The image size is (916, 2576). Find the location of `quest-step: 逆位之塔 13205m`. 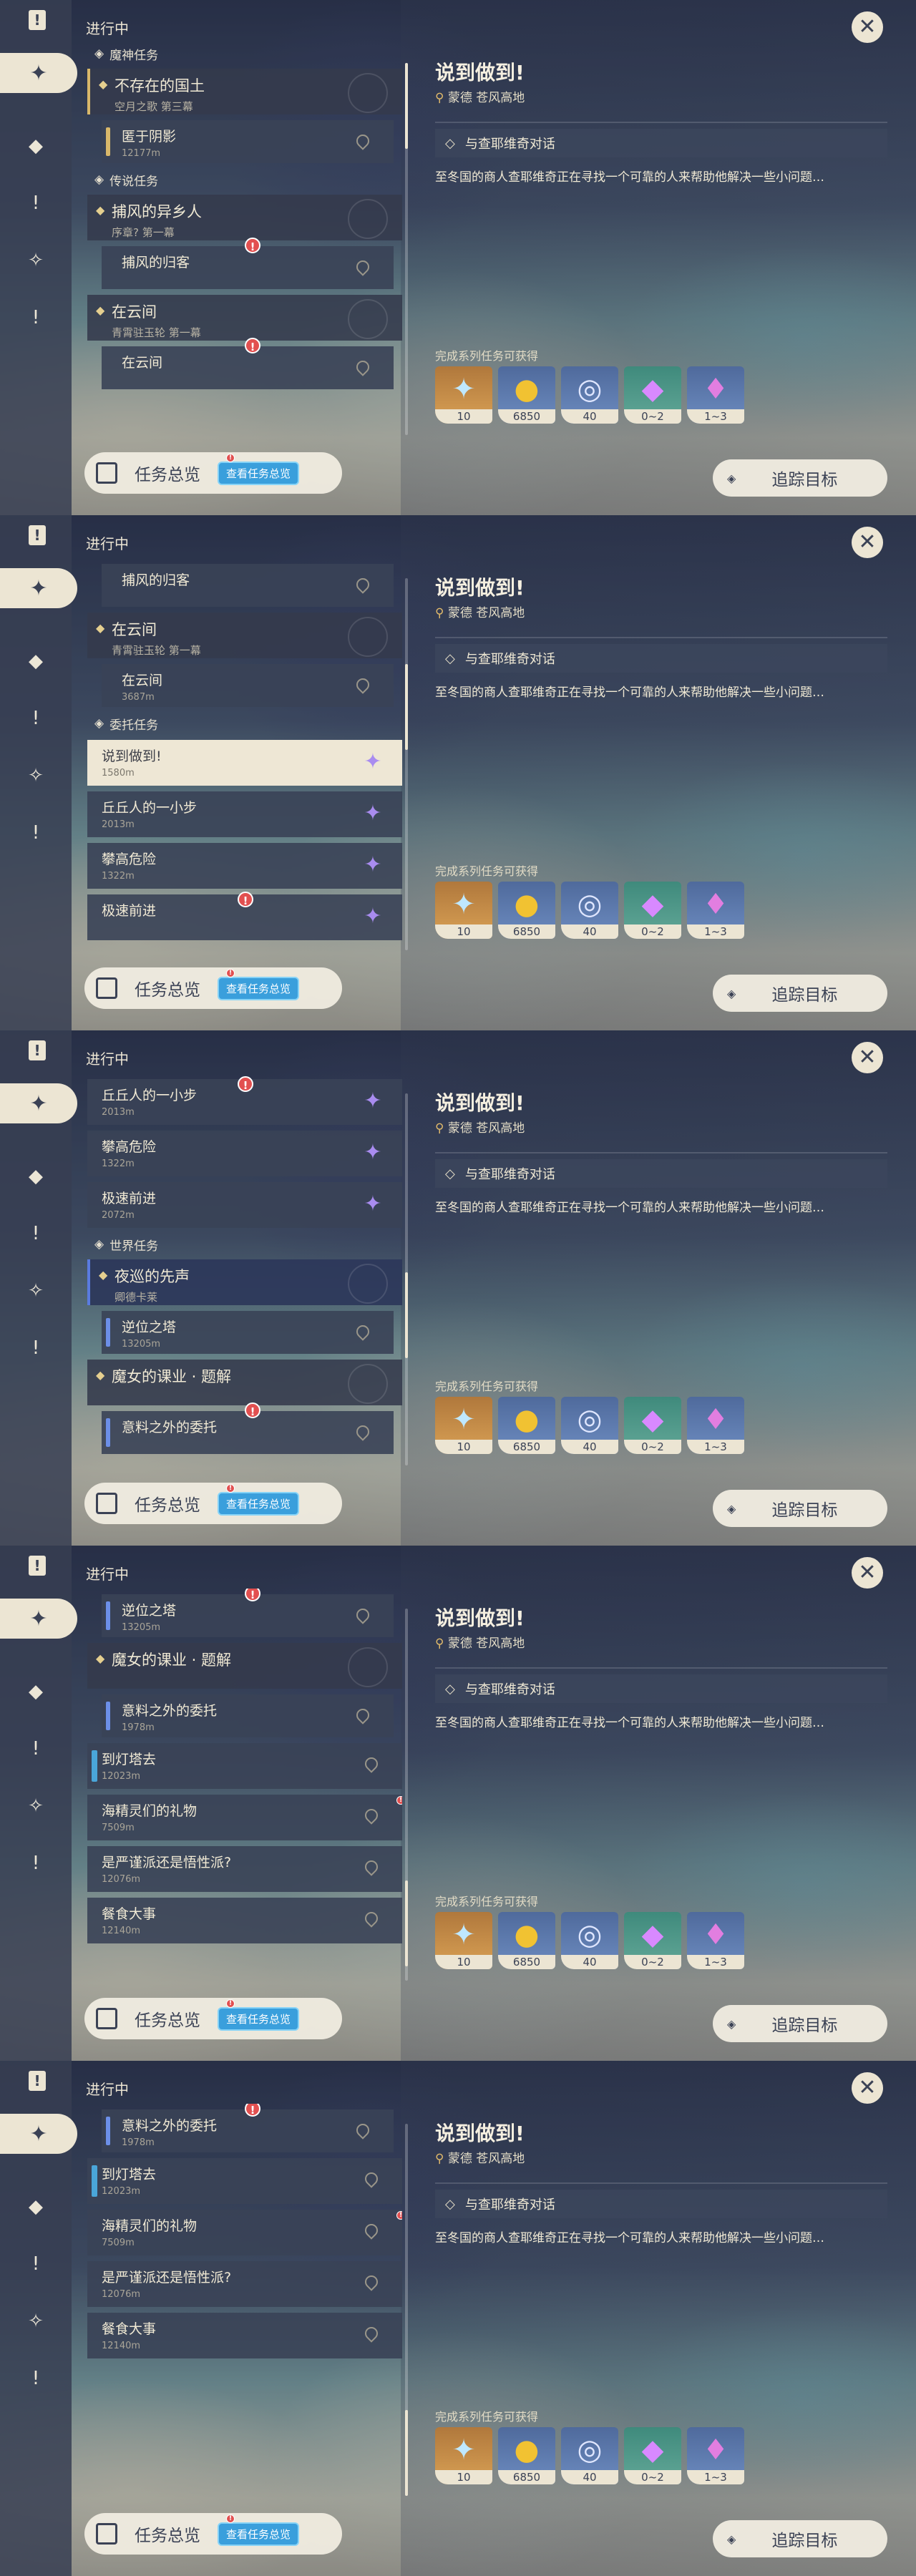

quest-step: 逆位之塔 13205m is located at coordinates (248, 1332).